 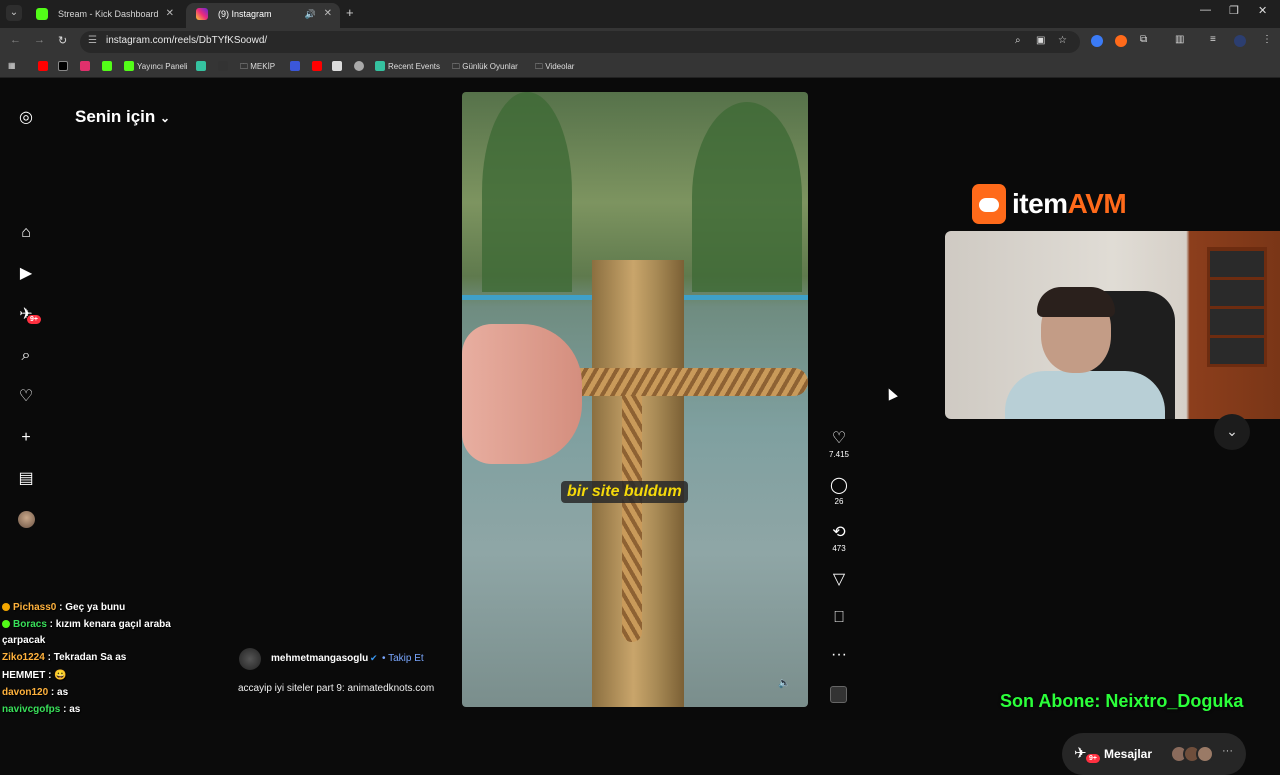 What do you see at coordinates (522, 394) in the screenshot?
I see `video-hand` at bounding box center [522, 394].